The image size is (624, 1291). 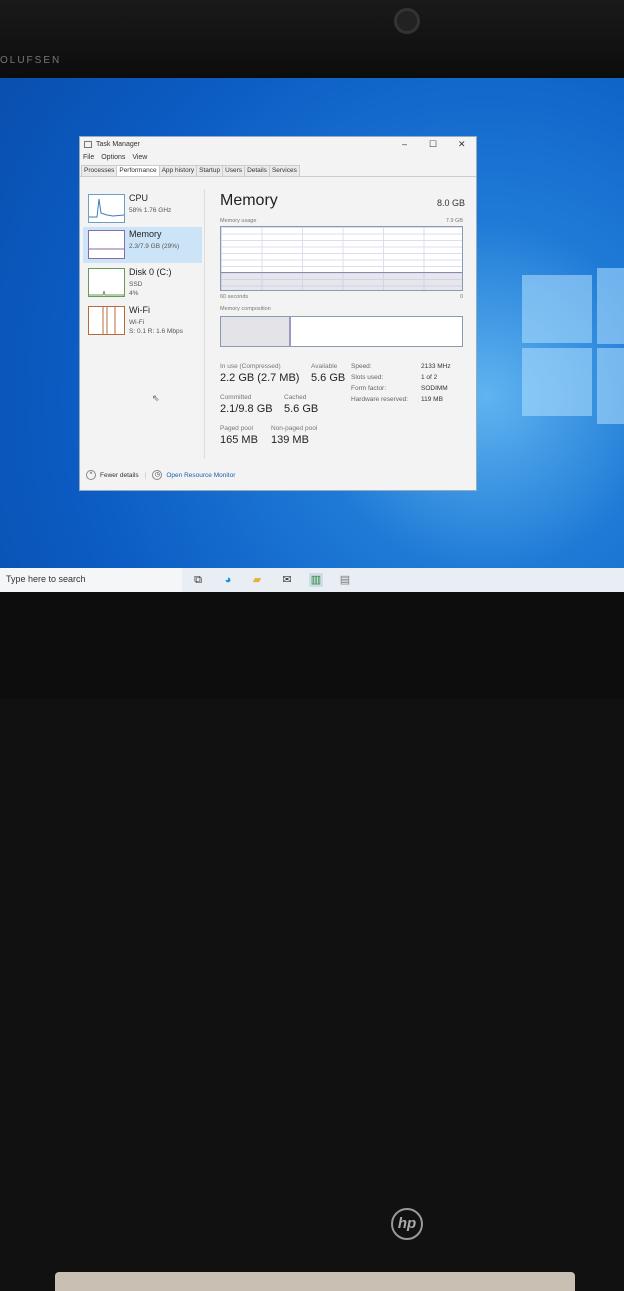 I want to click on mail-icon: ✉, so click(x=287, y=580).